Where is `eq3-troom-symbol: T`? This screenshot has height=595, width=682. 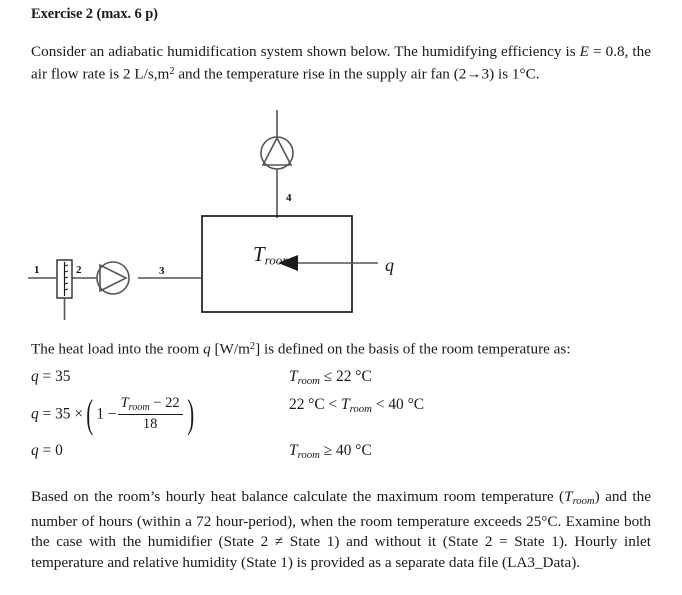
eq3-troom-symbol: T is located at coordinates (293, 450).